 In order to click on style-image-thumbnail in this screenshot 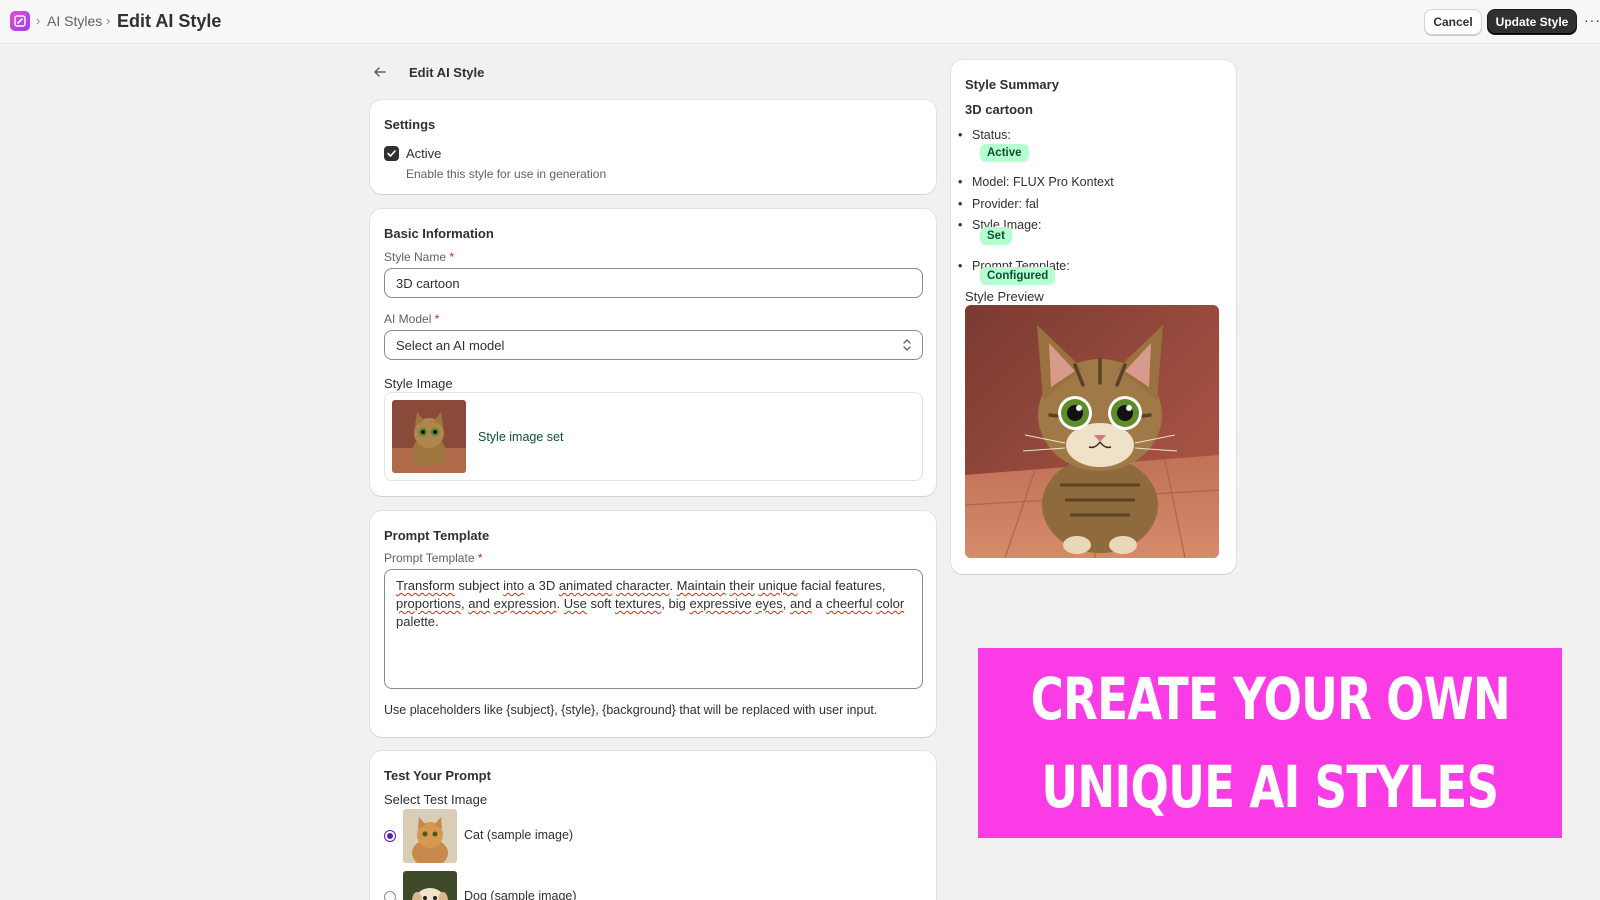, I will do `click(429, 436)`.